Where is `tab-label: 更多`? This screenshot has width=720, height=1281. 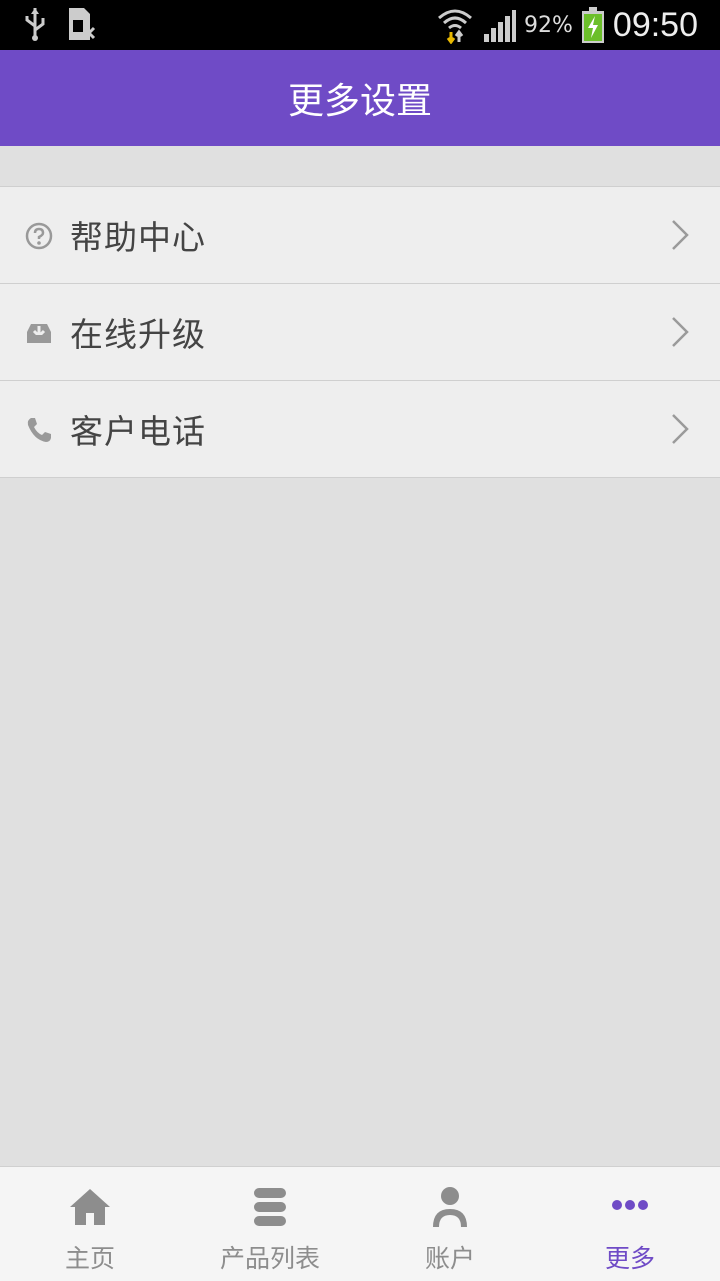 tab-label: 更多 is located at coordinates (629, 1258).